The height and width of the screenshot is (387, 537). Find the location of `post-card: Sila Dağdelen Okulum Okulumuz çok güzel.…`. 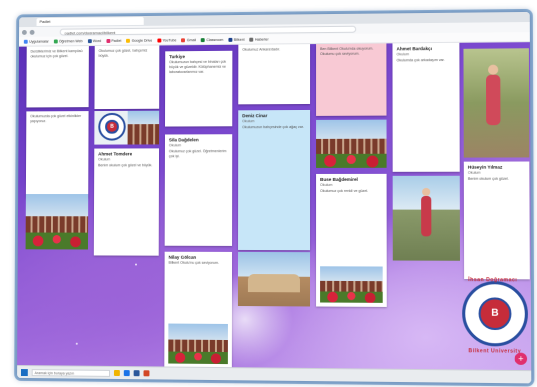

post-card: Sila Dağdelen Okulum Okulumuz çok güzel.… is located at coordinates (199, 190).